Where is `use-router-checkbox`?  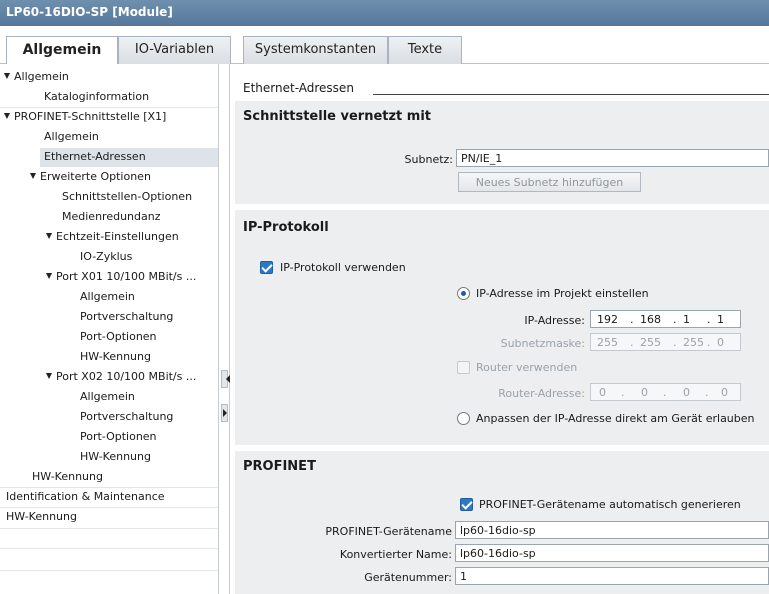
use-router-checkbox is located at coordinates (463, 367).